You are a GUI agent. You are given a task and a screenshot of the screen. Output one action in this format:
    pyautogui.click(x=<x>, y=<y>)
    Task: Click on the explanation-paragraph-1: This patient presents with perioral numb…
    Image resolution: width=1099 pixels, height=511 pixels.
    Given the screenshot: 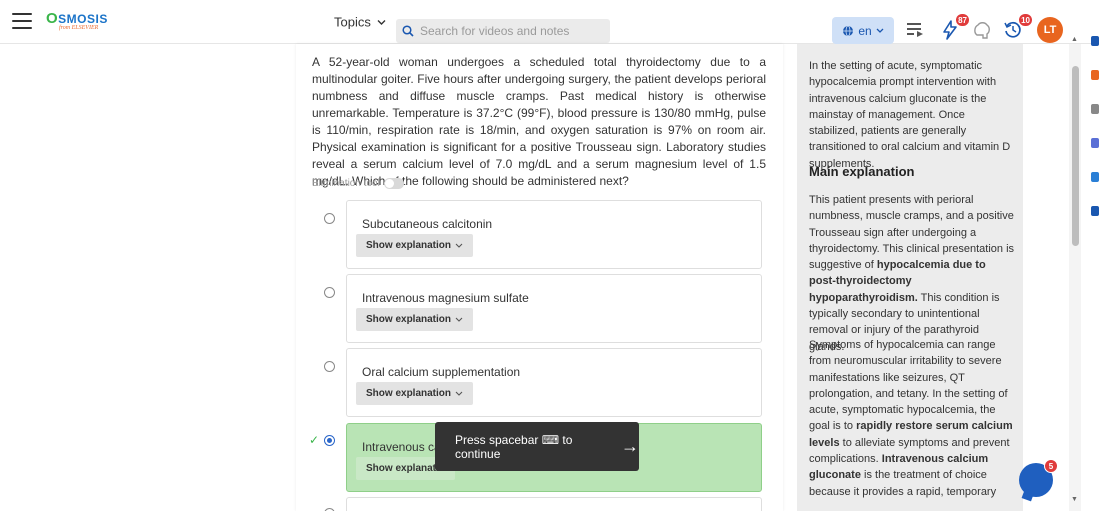 What is the action you would take?
    pyautogui.click(x=912, y=273)
    